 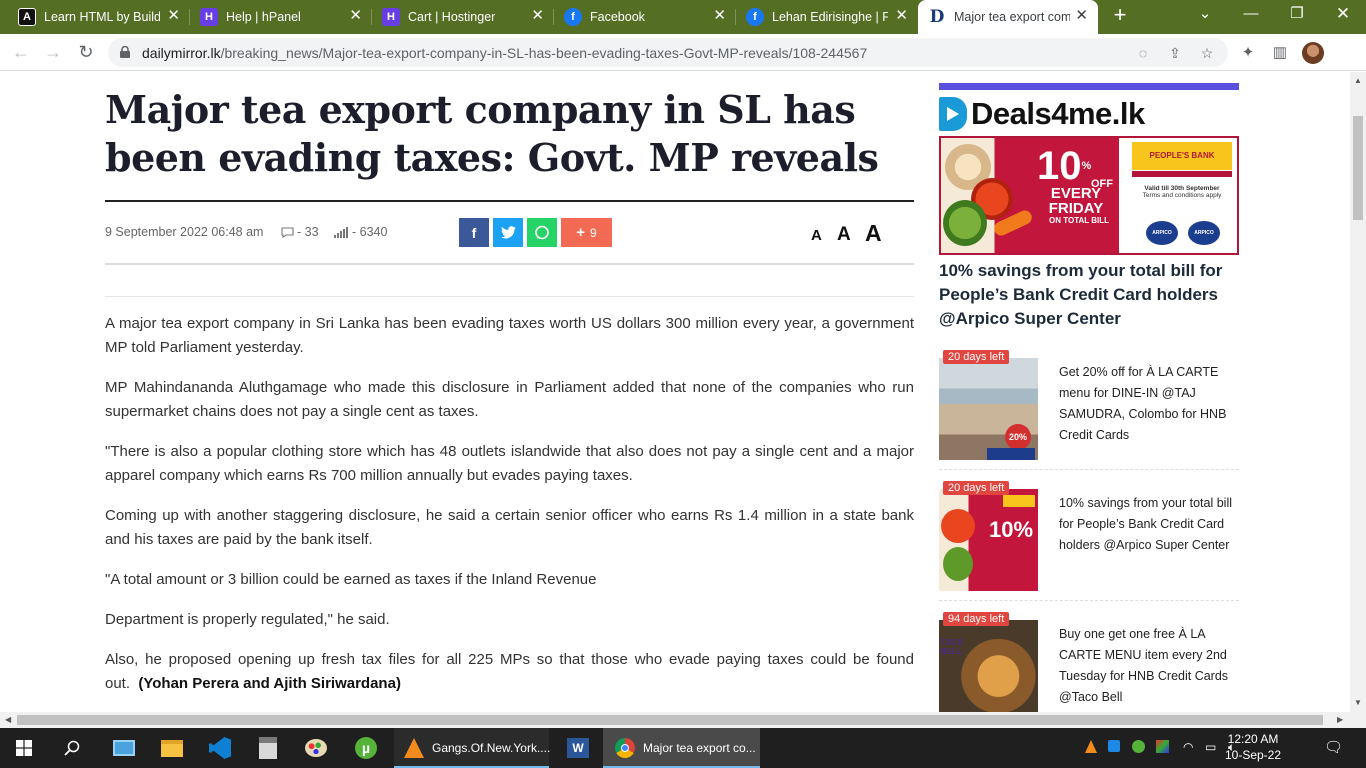 I want to click on side-panel-icon: ▥, so click(x=1280, y=53).